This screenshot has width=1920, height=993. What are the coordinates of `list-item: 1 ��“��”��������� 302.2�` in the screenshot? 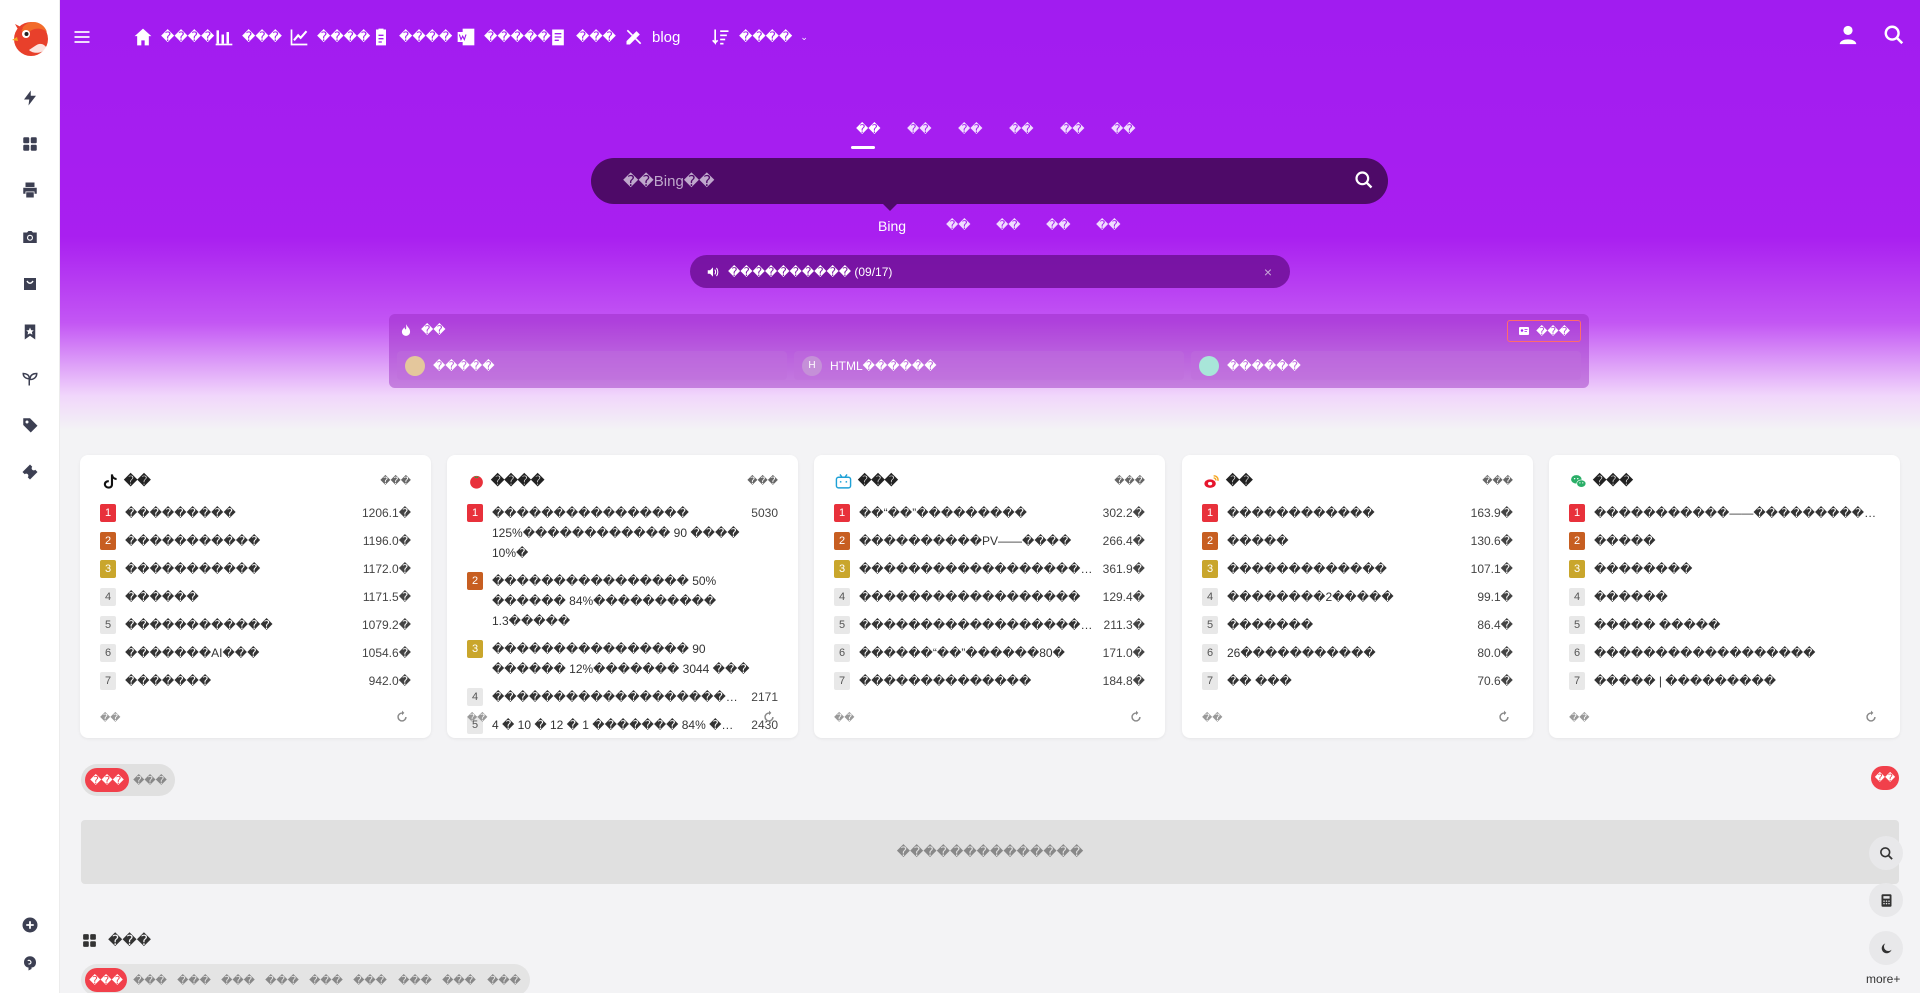 It's located at (989, 513).